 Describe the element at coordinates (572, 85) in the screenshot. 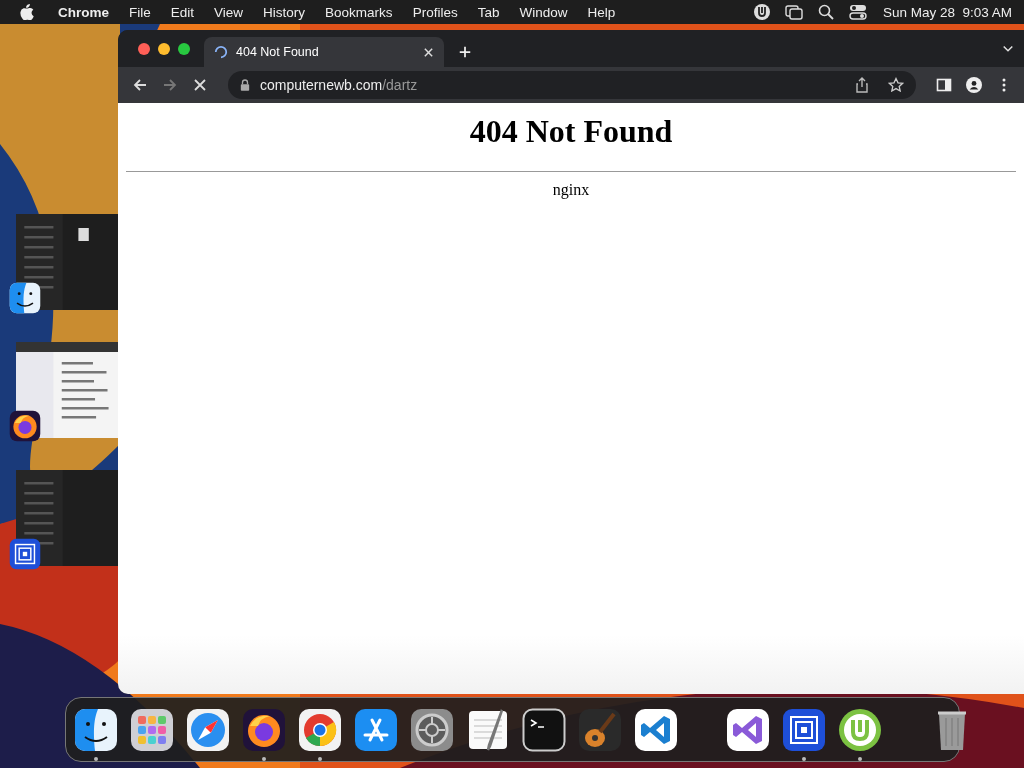

I see `address-bar: computernewb.com/dartz` at that location.